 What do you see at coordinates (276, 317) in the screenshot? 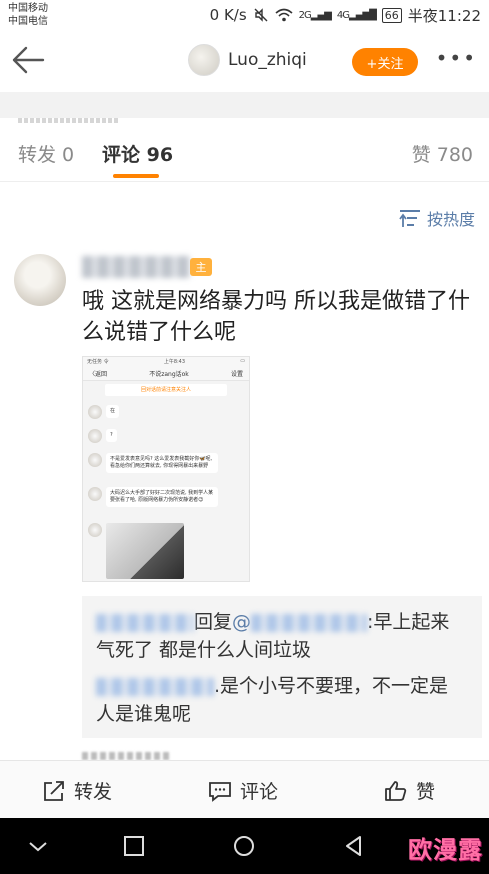
I see `comment-text: 哦 这就是网络暴力吗 所以我是做错了什么说错了什么呢` at bounding box center [276, 317].